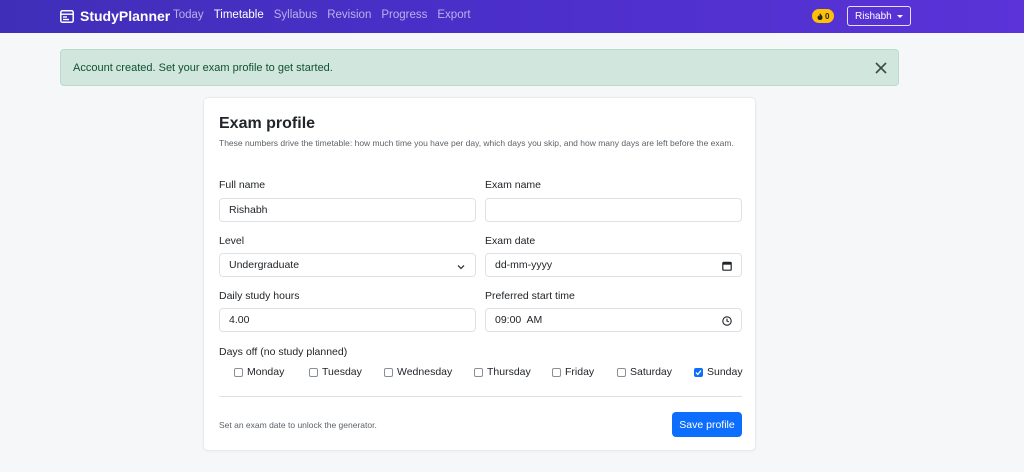  I want to click on chevron-down-icon, so click(461, 267).